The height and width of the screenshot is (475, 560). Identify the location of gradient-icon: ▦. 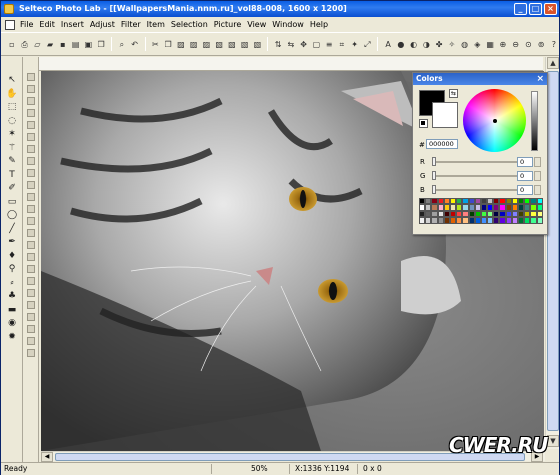
(490, 44).